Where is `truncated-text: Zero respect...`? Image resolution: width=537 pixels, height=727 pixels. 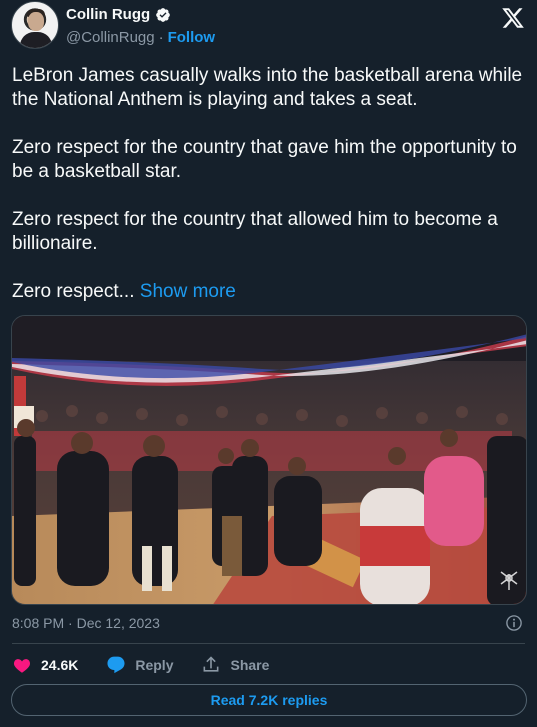
truncated-text: Zero respect... is located at coordinates (73, 291).